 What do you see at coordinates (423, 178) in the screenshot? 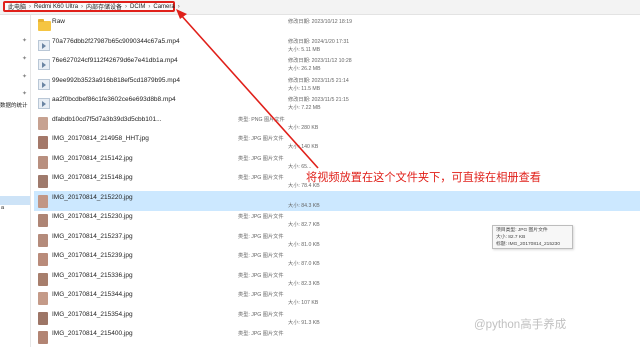
I see `annotation-text: 将视频放置在这个文件夹下，可直接在相册查看` at bounding box center [423, 178].